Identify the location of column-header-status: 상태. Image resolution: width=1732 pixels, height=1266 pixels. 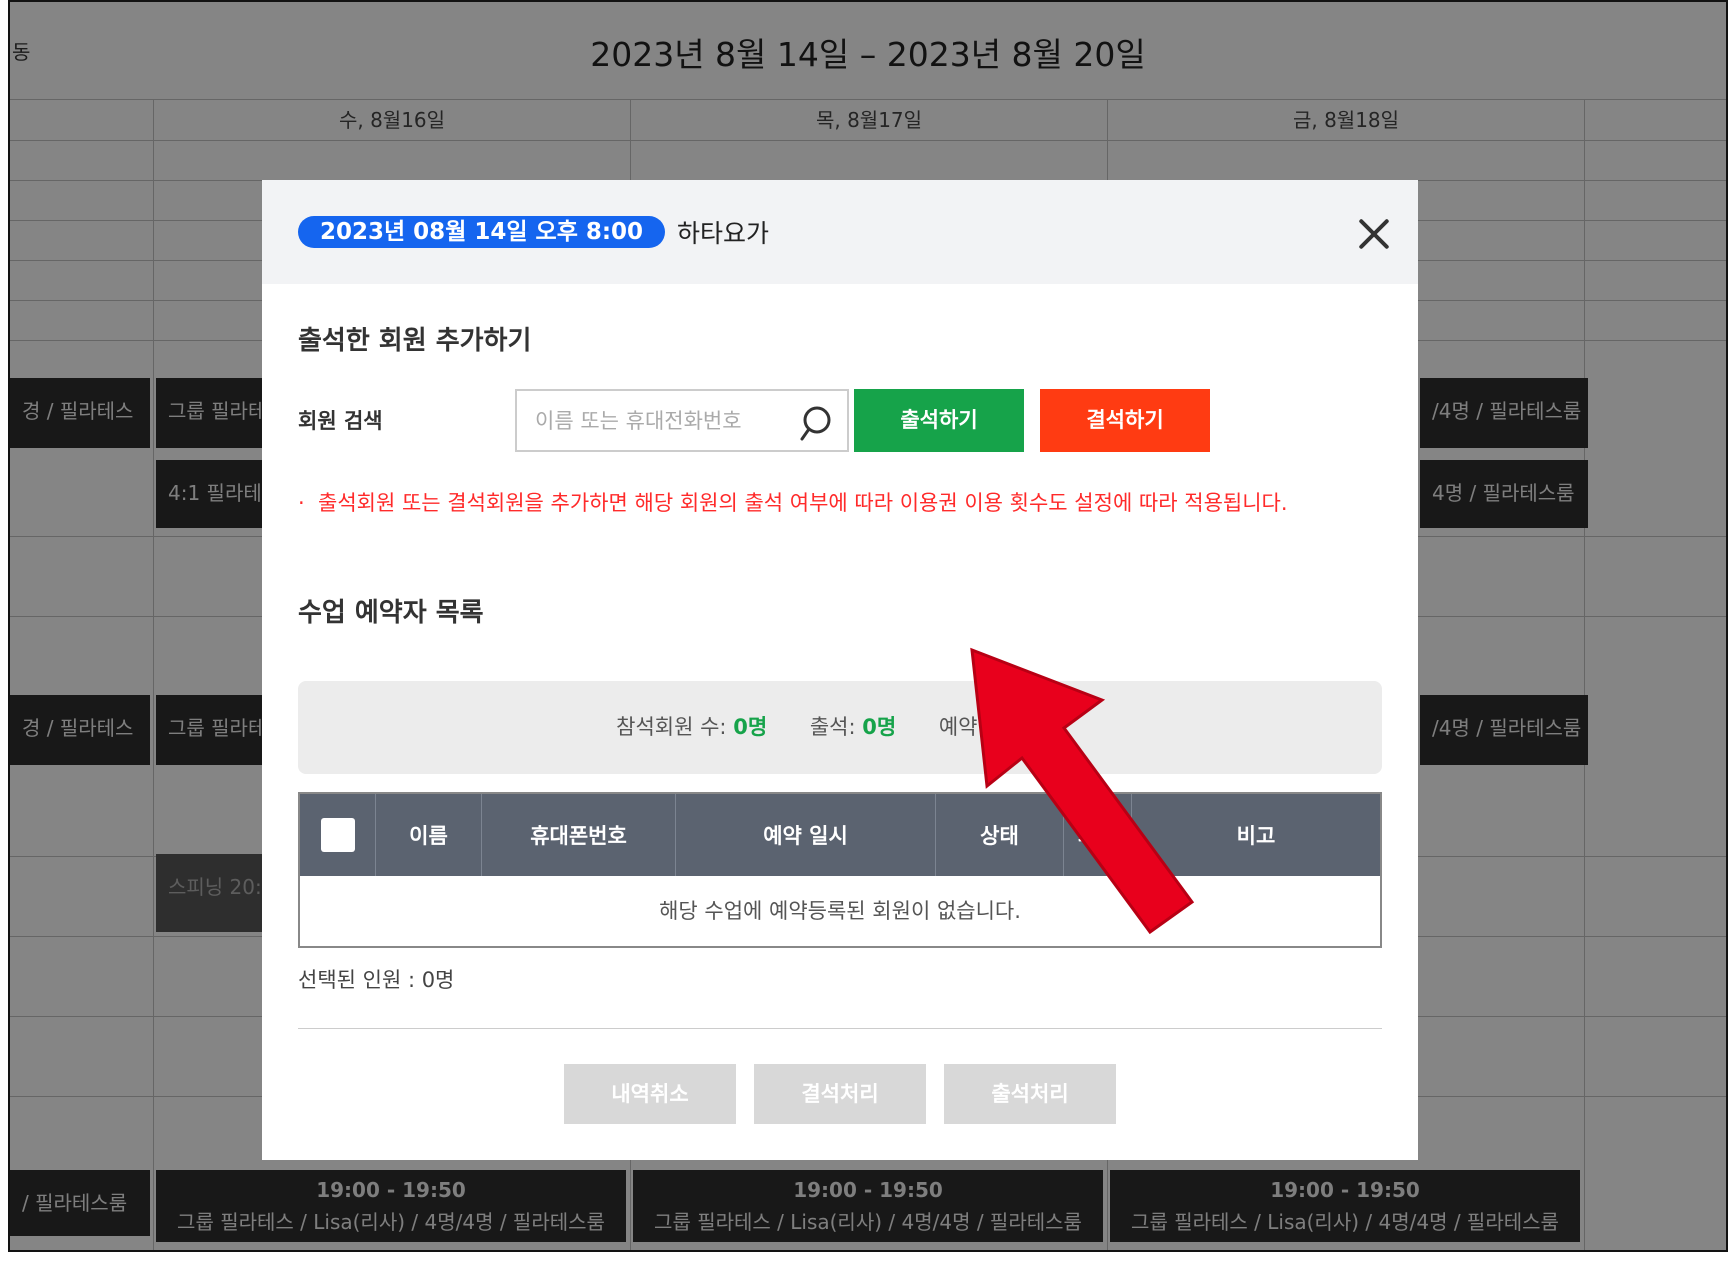
(1000, 835).